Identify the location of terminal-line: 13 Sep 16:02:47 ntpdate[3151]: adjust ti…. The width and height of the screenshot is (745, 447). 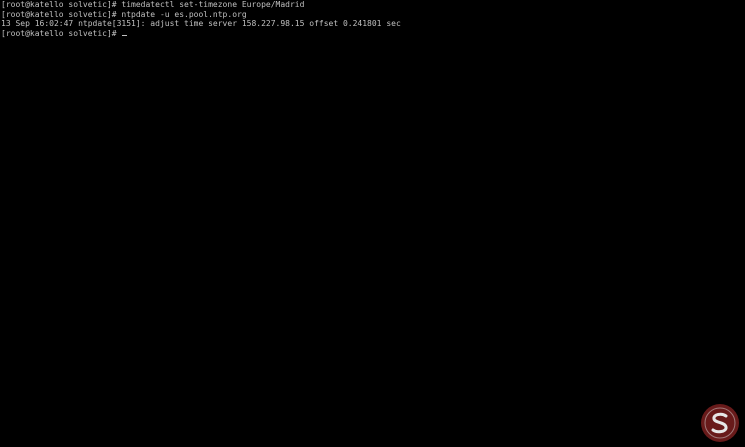
(201, 23).